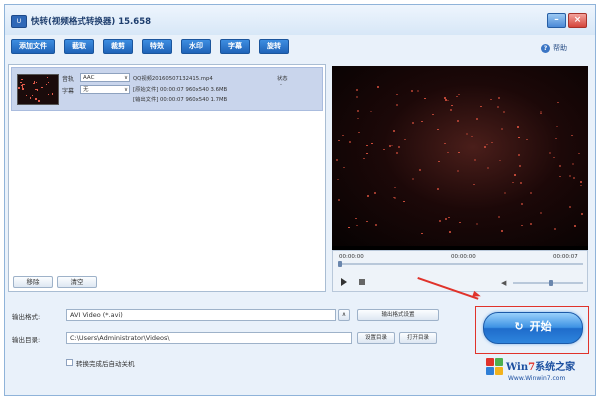 The height and width of the screenshot is (400, 600). I want to click on format-settings-button: 输出格式设置, so click(398, 315).